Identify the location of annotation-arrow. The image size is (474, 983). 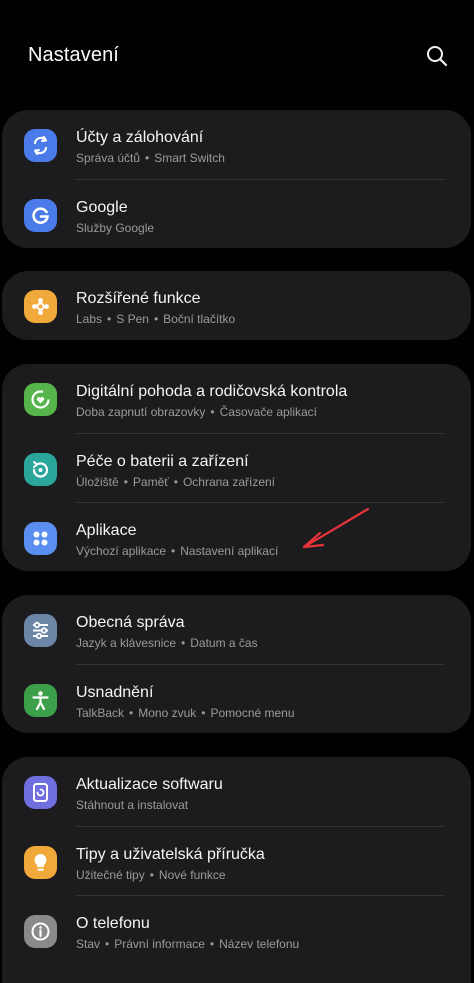
(336, 528).